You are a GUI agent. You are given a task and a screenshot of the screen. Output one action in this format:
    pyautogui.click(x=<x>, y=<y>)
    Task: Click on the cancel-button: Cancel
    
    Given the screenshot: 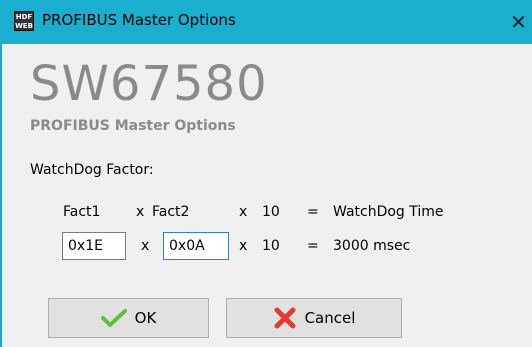 What is the action you would take?
    pyautogui.click(x=314, y=318)
    